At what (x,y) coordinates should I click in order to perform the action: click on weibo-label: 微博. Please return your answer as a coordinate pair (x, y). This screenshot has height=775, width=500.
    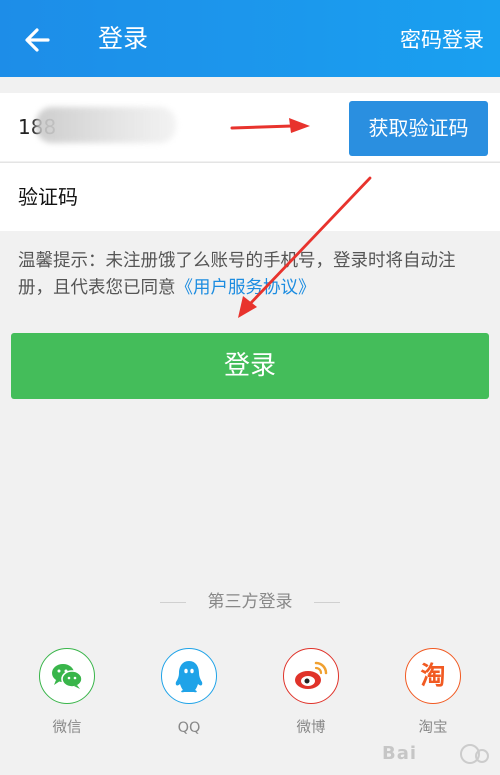
    Looking at the image, I should click on (311, 728).